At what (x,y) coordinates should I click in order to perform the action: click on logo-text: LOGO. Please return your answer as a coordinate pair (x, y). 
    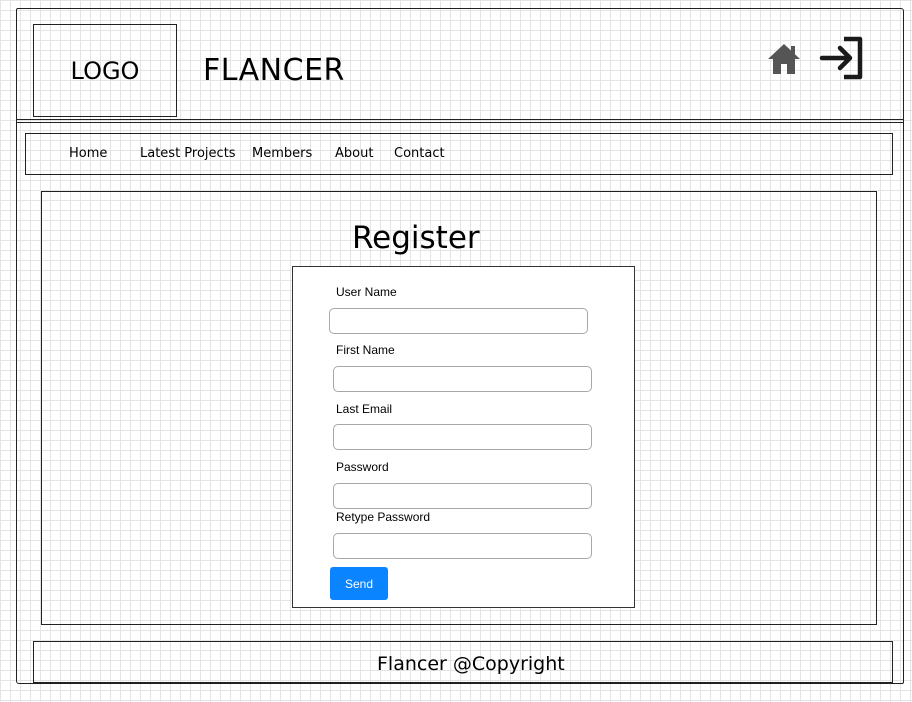
    Looking at the image, I should click on (105, 70).